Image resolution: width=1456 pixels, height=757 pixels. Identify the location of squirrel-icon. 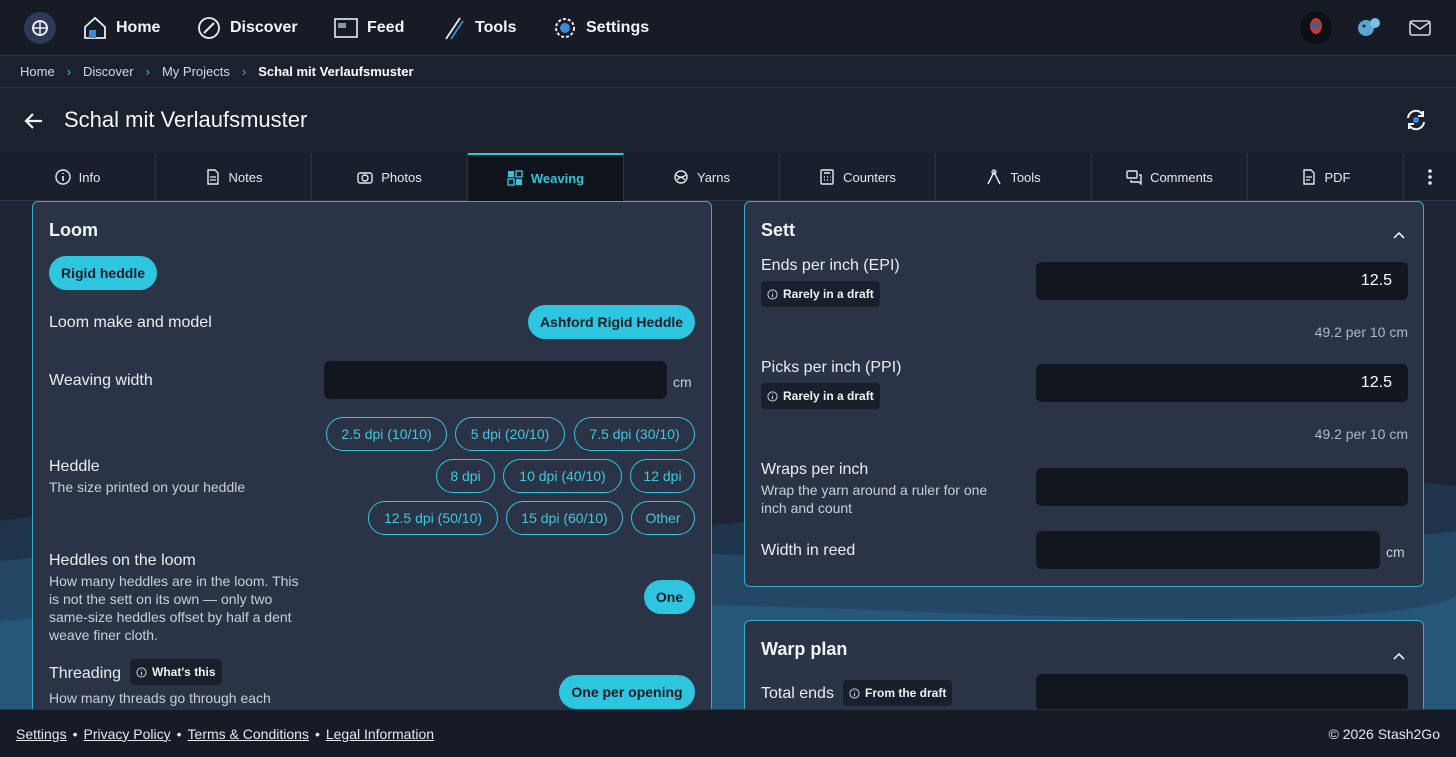
(1368, 28).